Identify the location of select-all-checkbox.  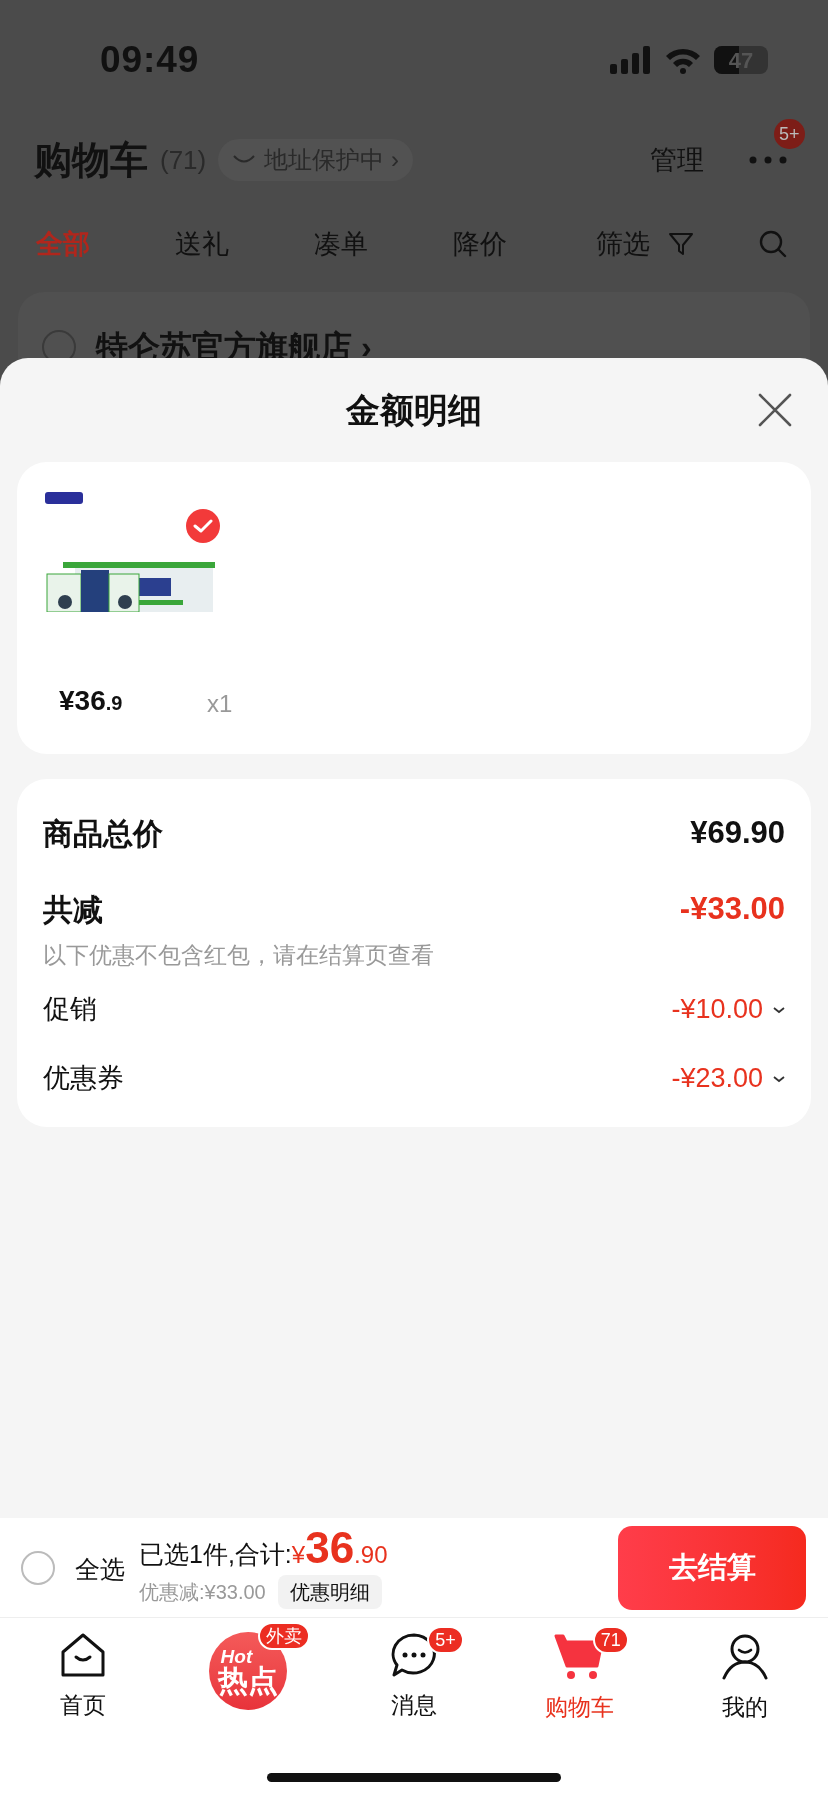
(38, 1567).